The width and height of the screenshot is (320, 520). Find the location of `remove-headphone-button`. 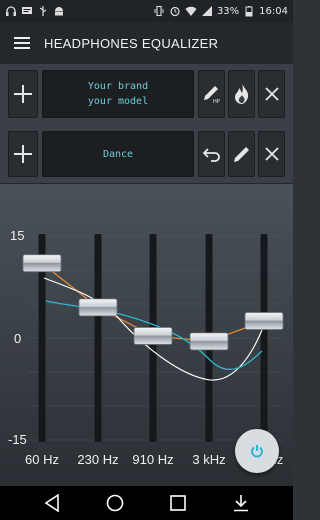

remove-headphone-button is located at coordinates (271, 94).